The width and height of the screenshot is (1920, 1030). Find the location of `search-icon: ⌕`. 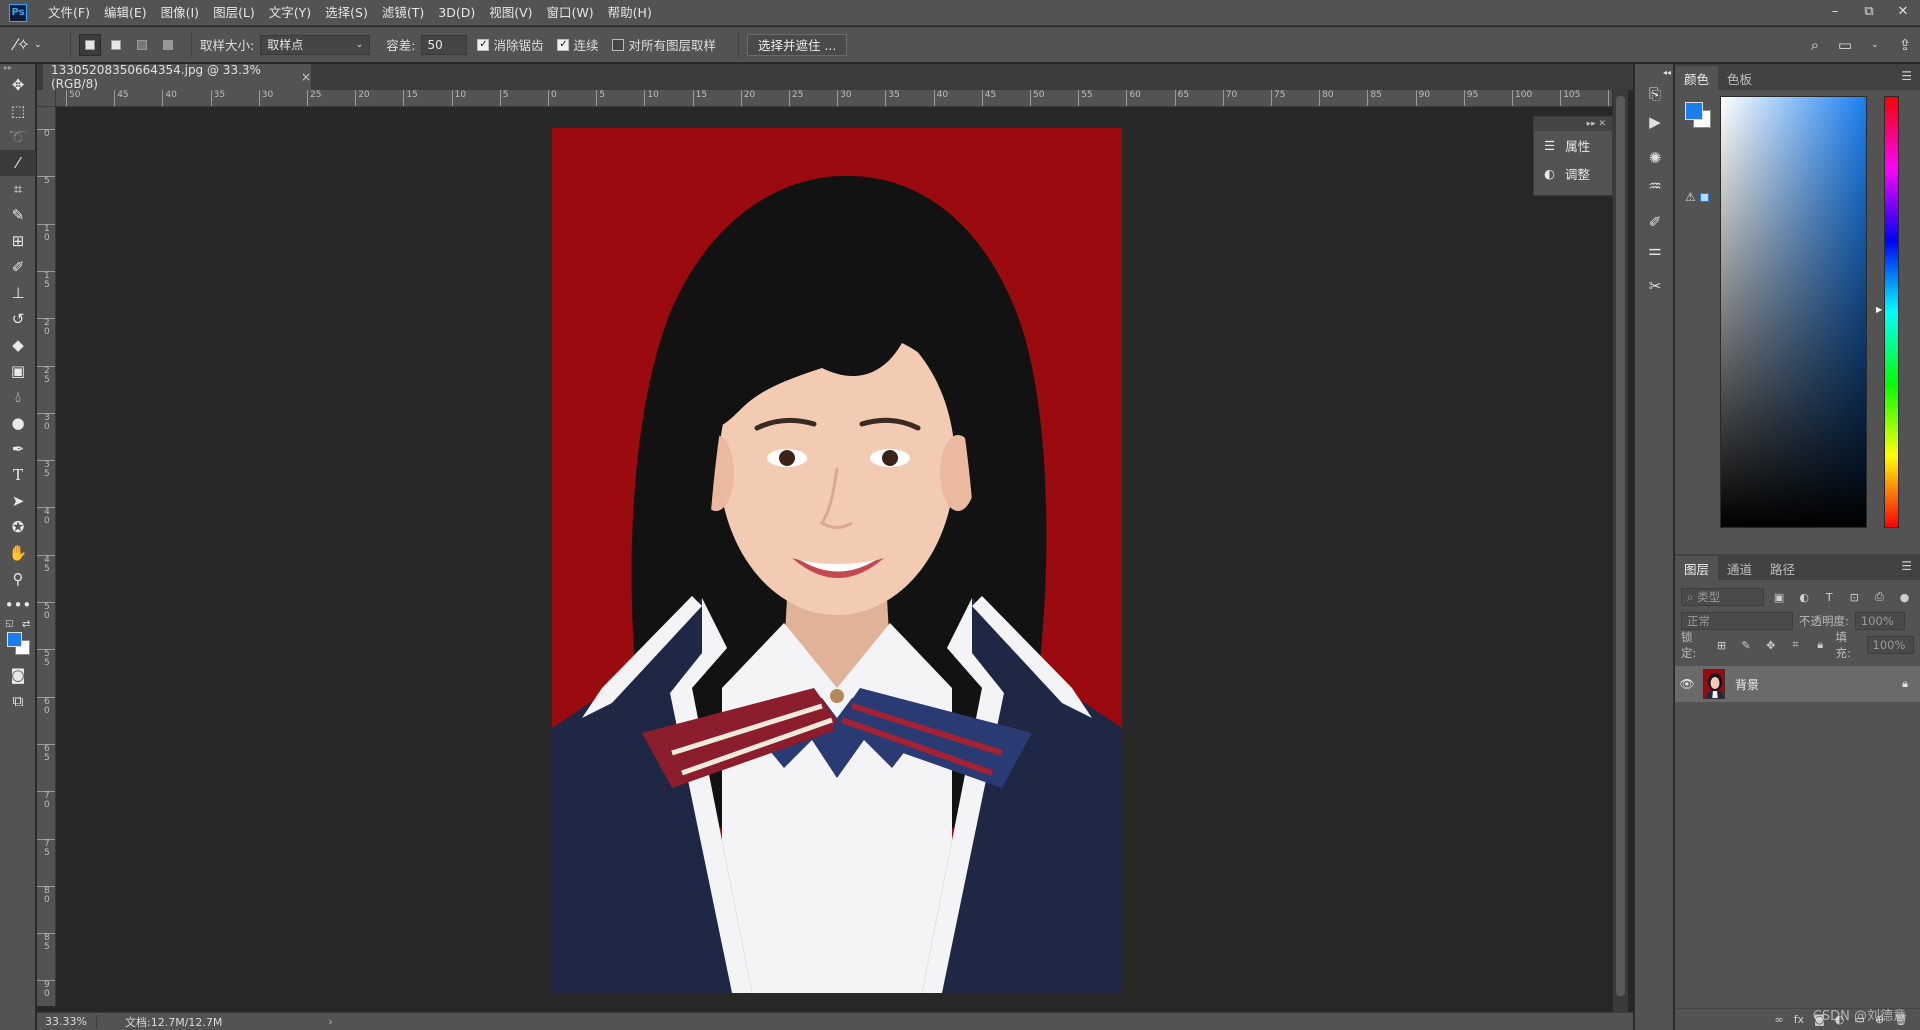

search-icon: ⌕ is located at coordinates (1815, 45).